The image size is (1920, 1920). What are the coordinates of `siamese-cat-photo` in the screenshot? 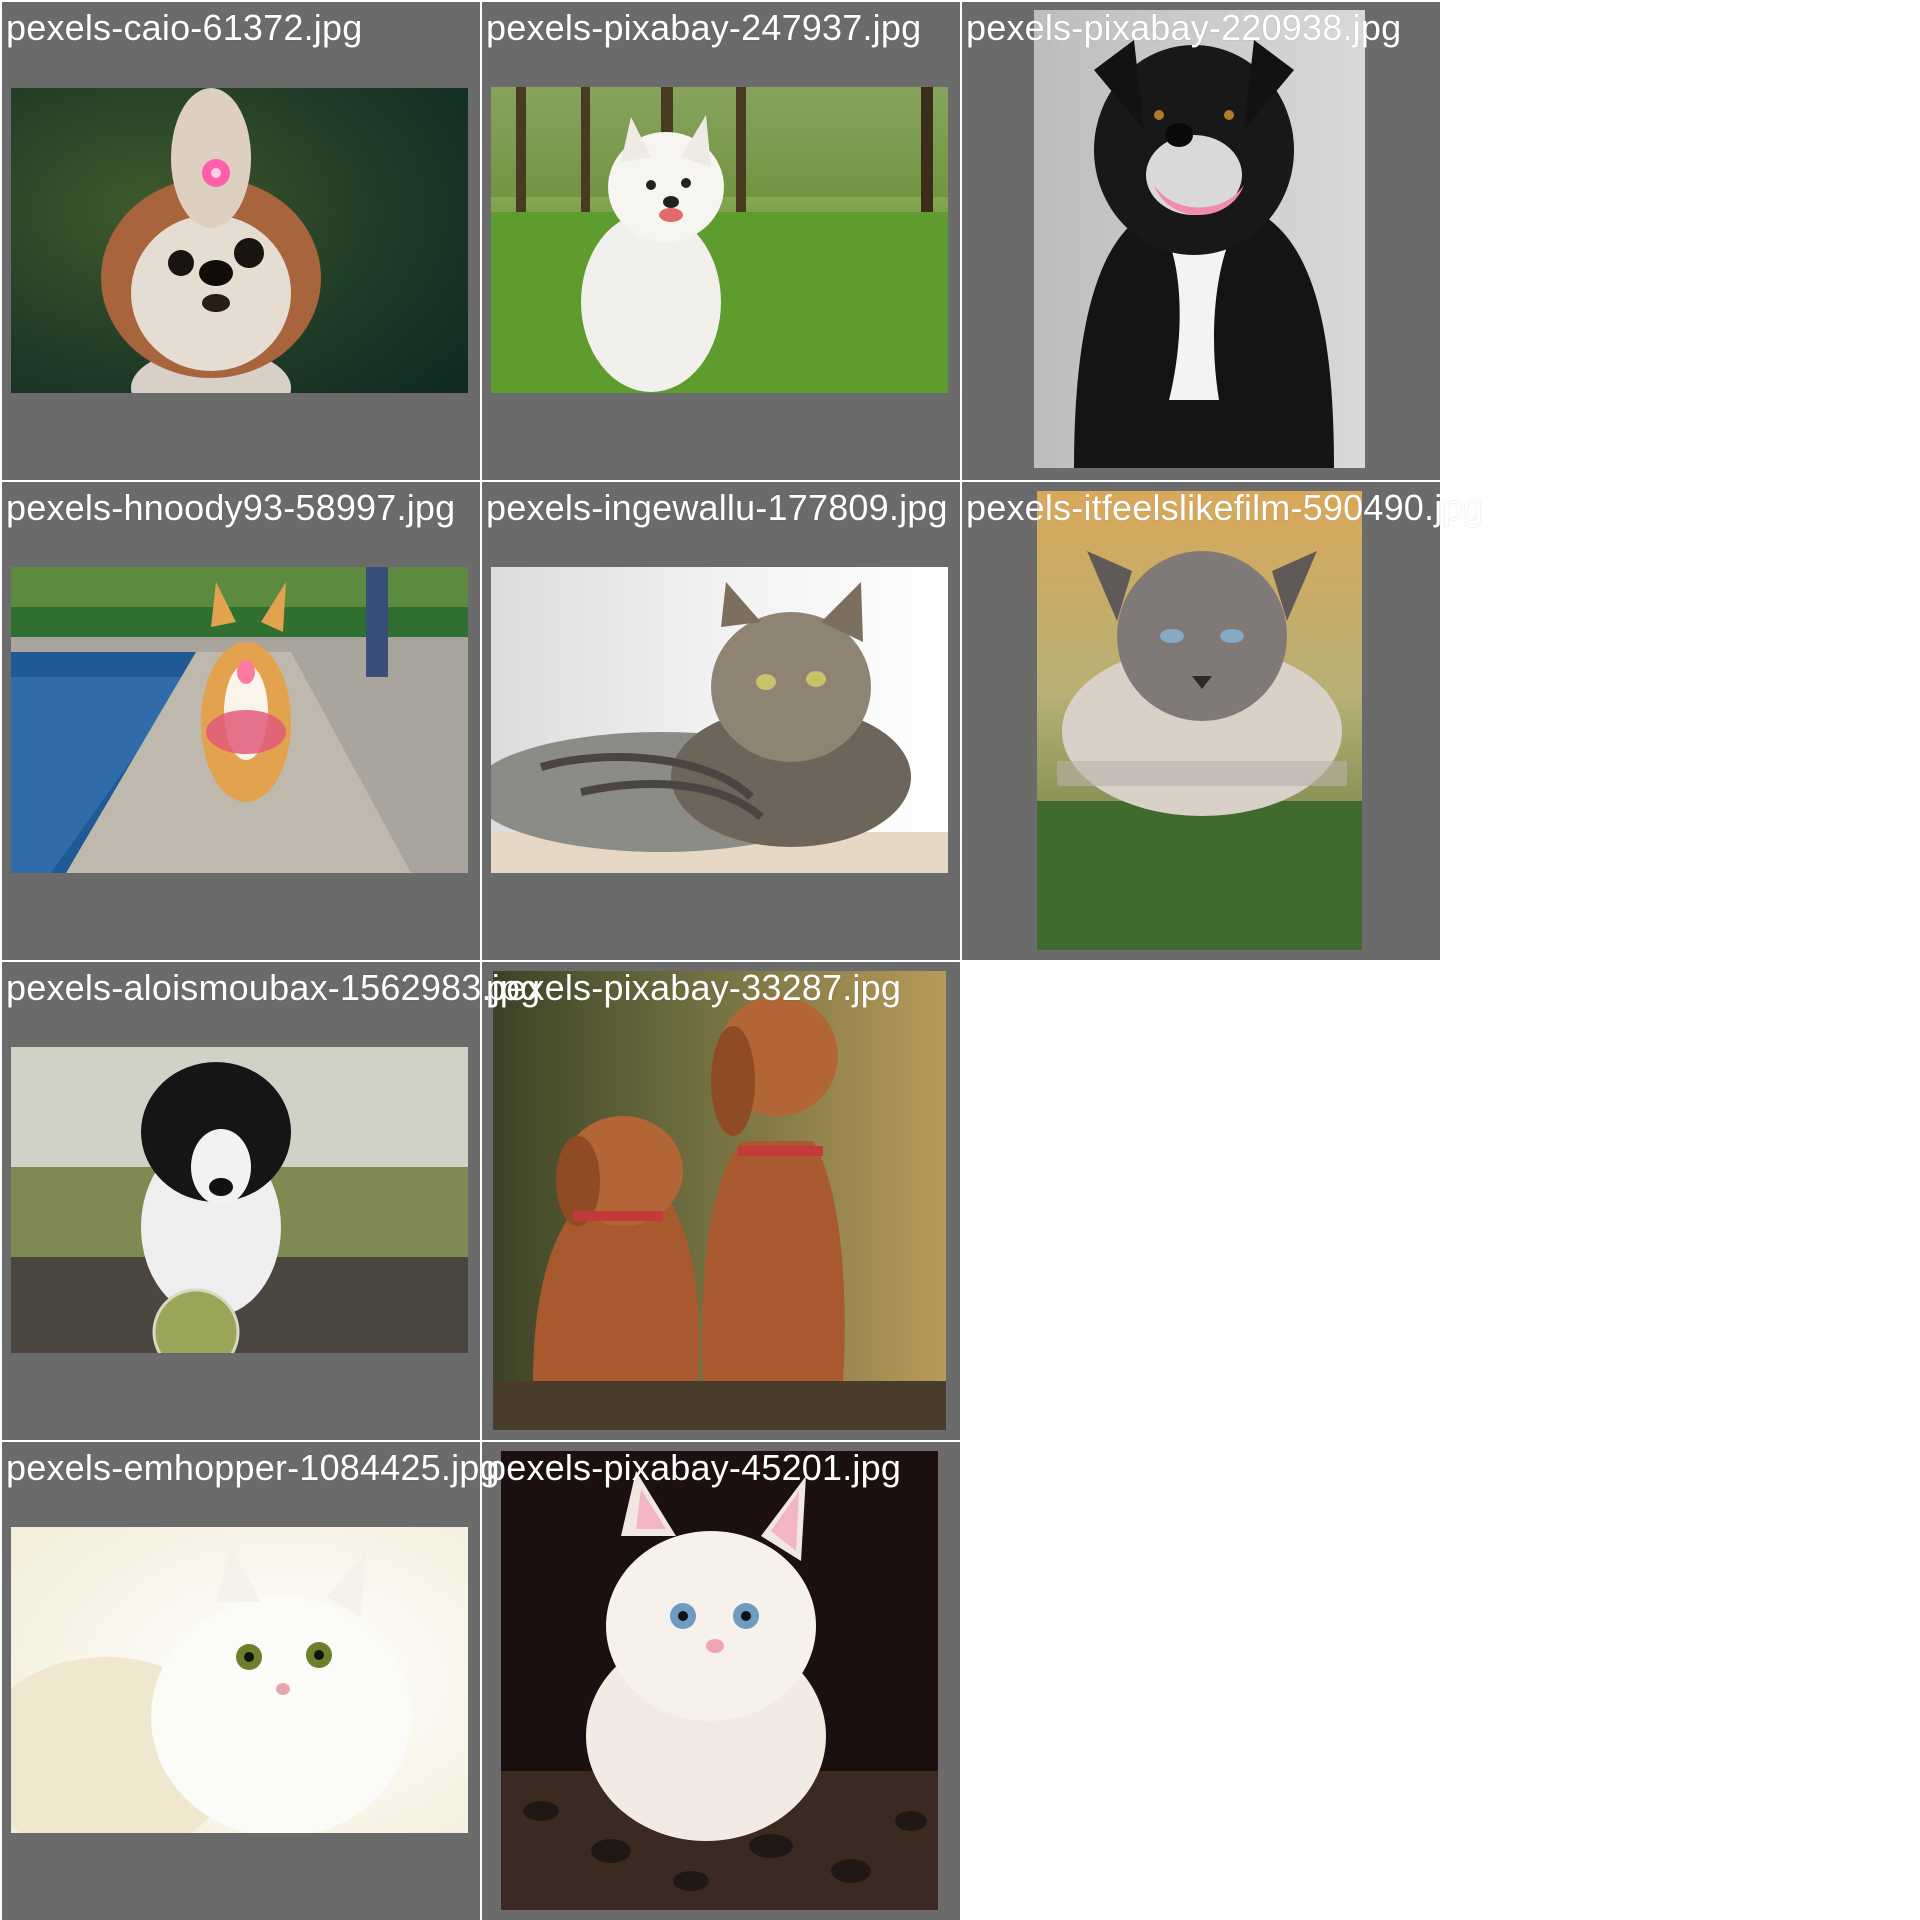 It's located at (1199, 720).